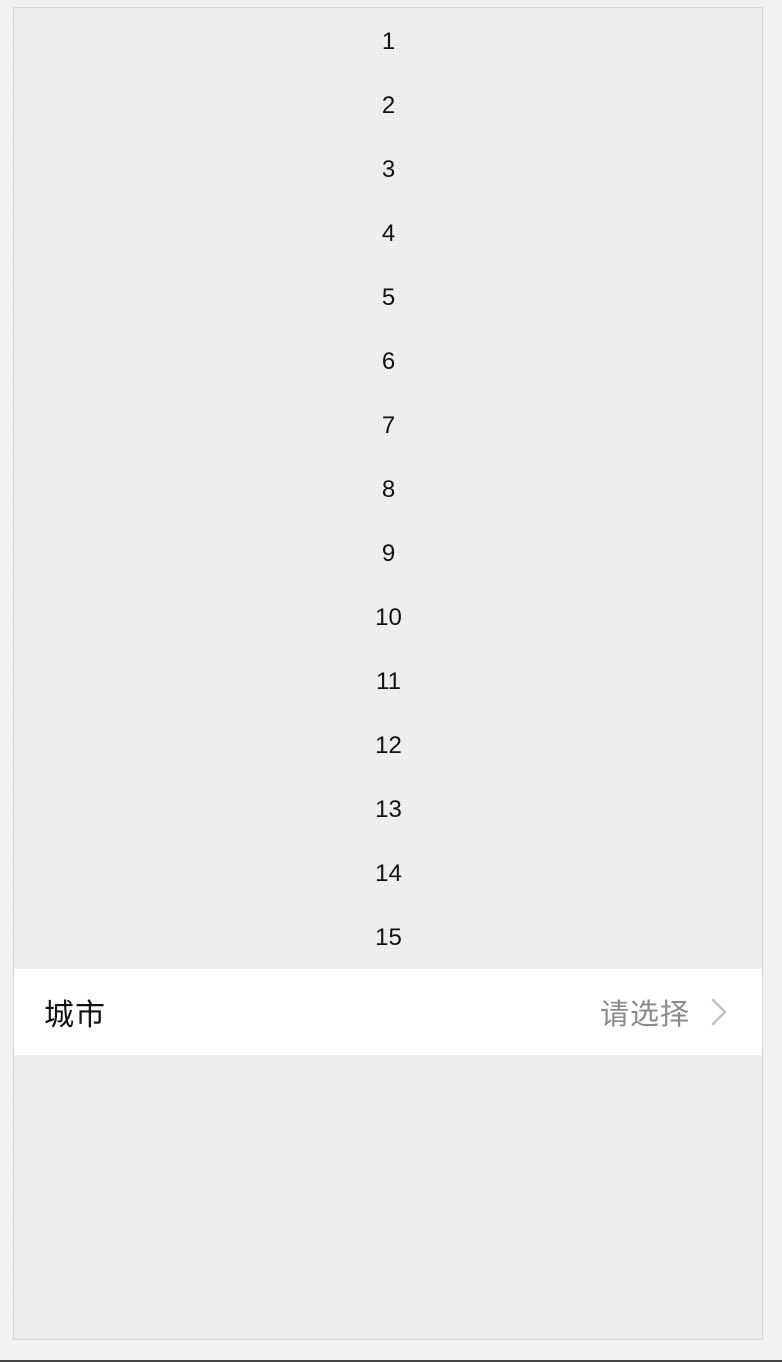  What do you see at coordinates (388, 937) in the screenshot?
I see `list-item: 15` at bounding box center [388, 937].